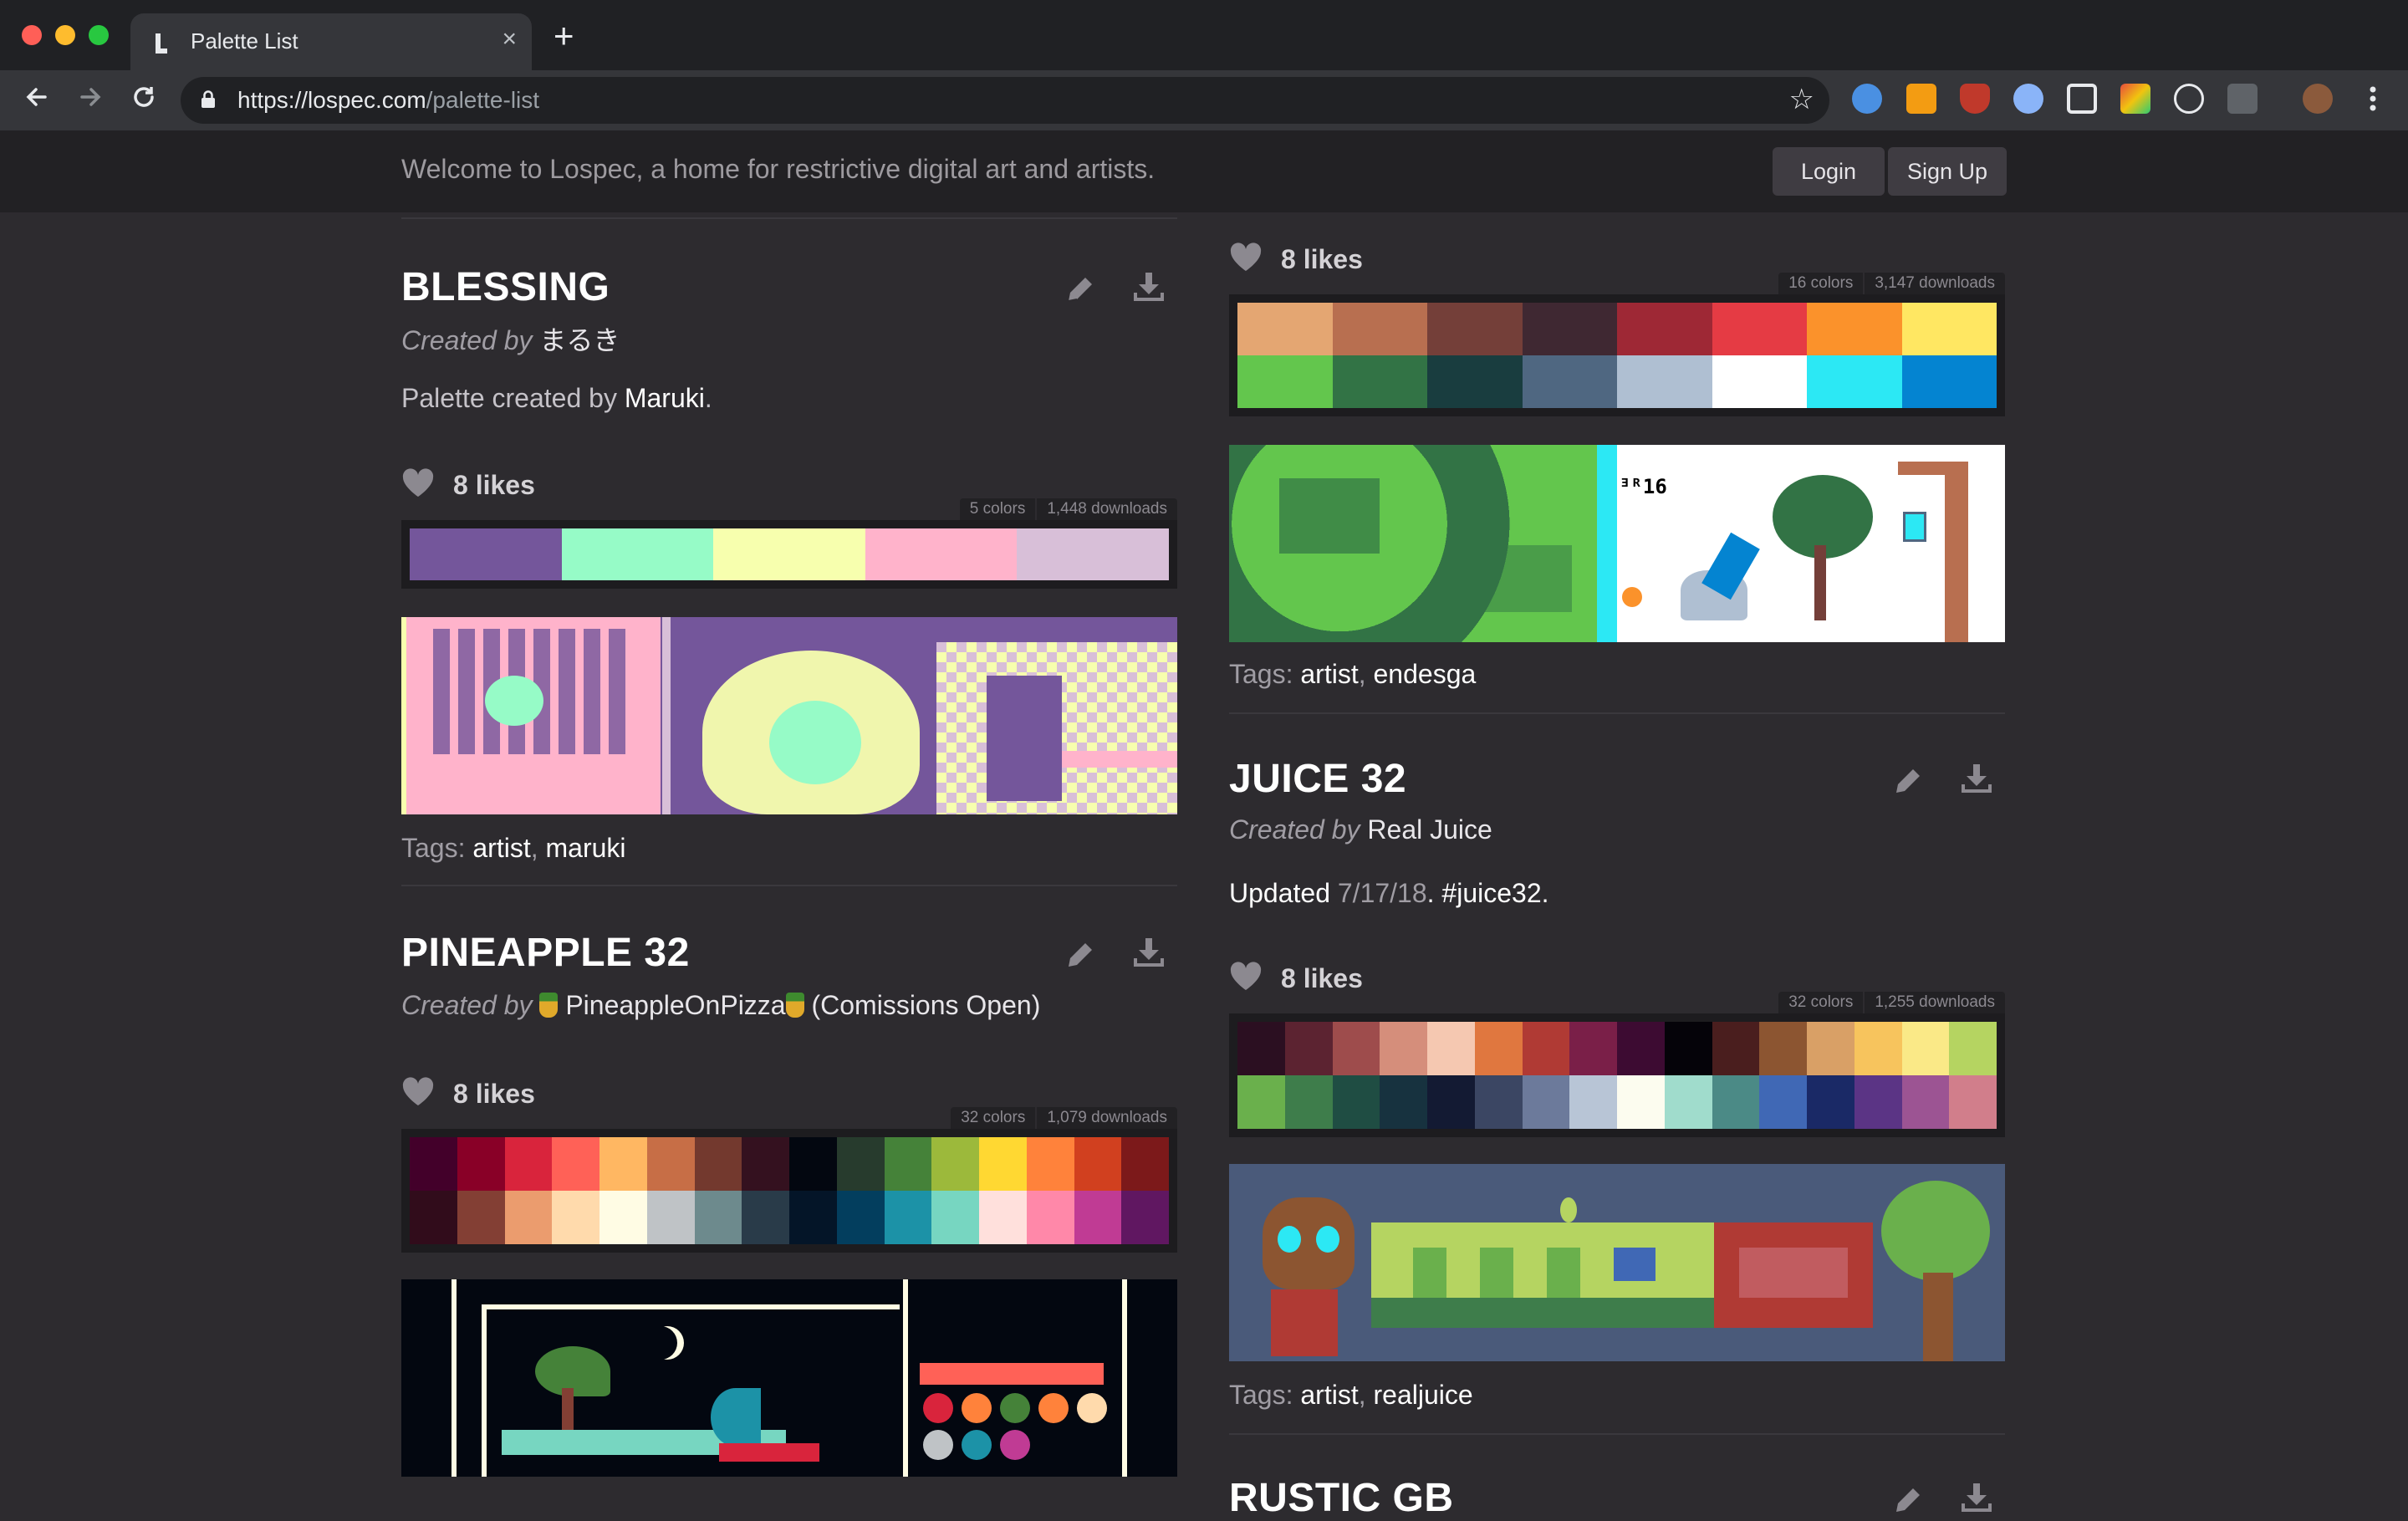 The width and height of the screenshot is (2408, 1521). Describe the element at coordinates (545, 953) in the screenshot. I see `palette-title: PINEAPPLE 32` at that location.